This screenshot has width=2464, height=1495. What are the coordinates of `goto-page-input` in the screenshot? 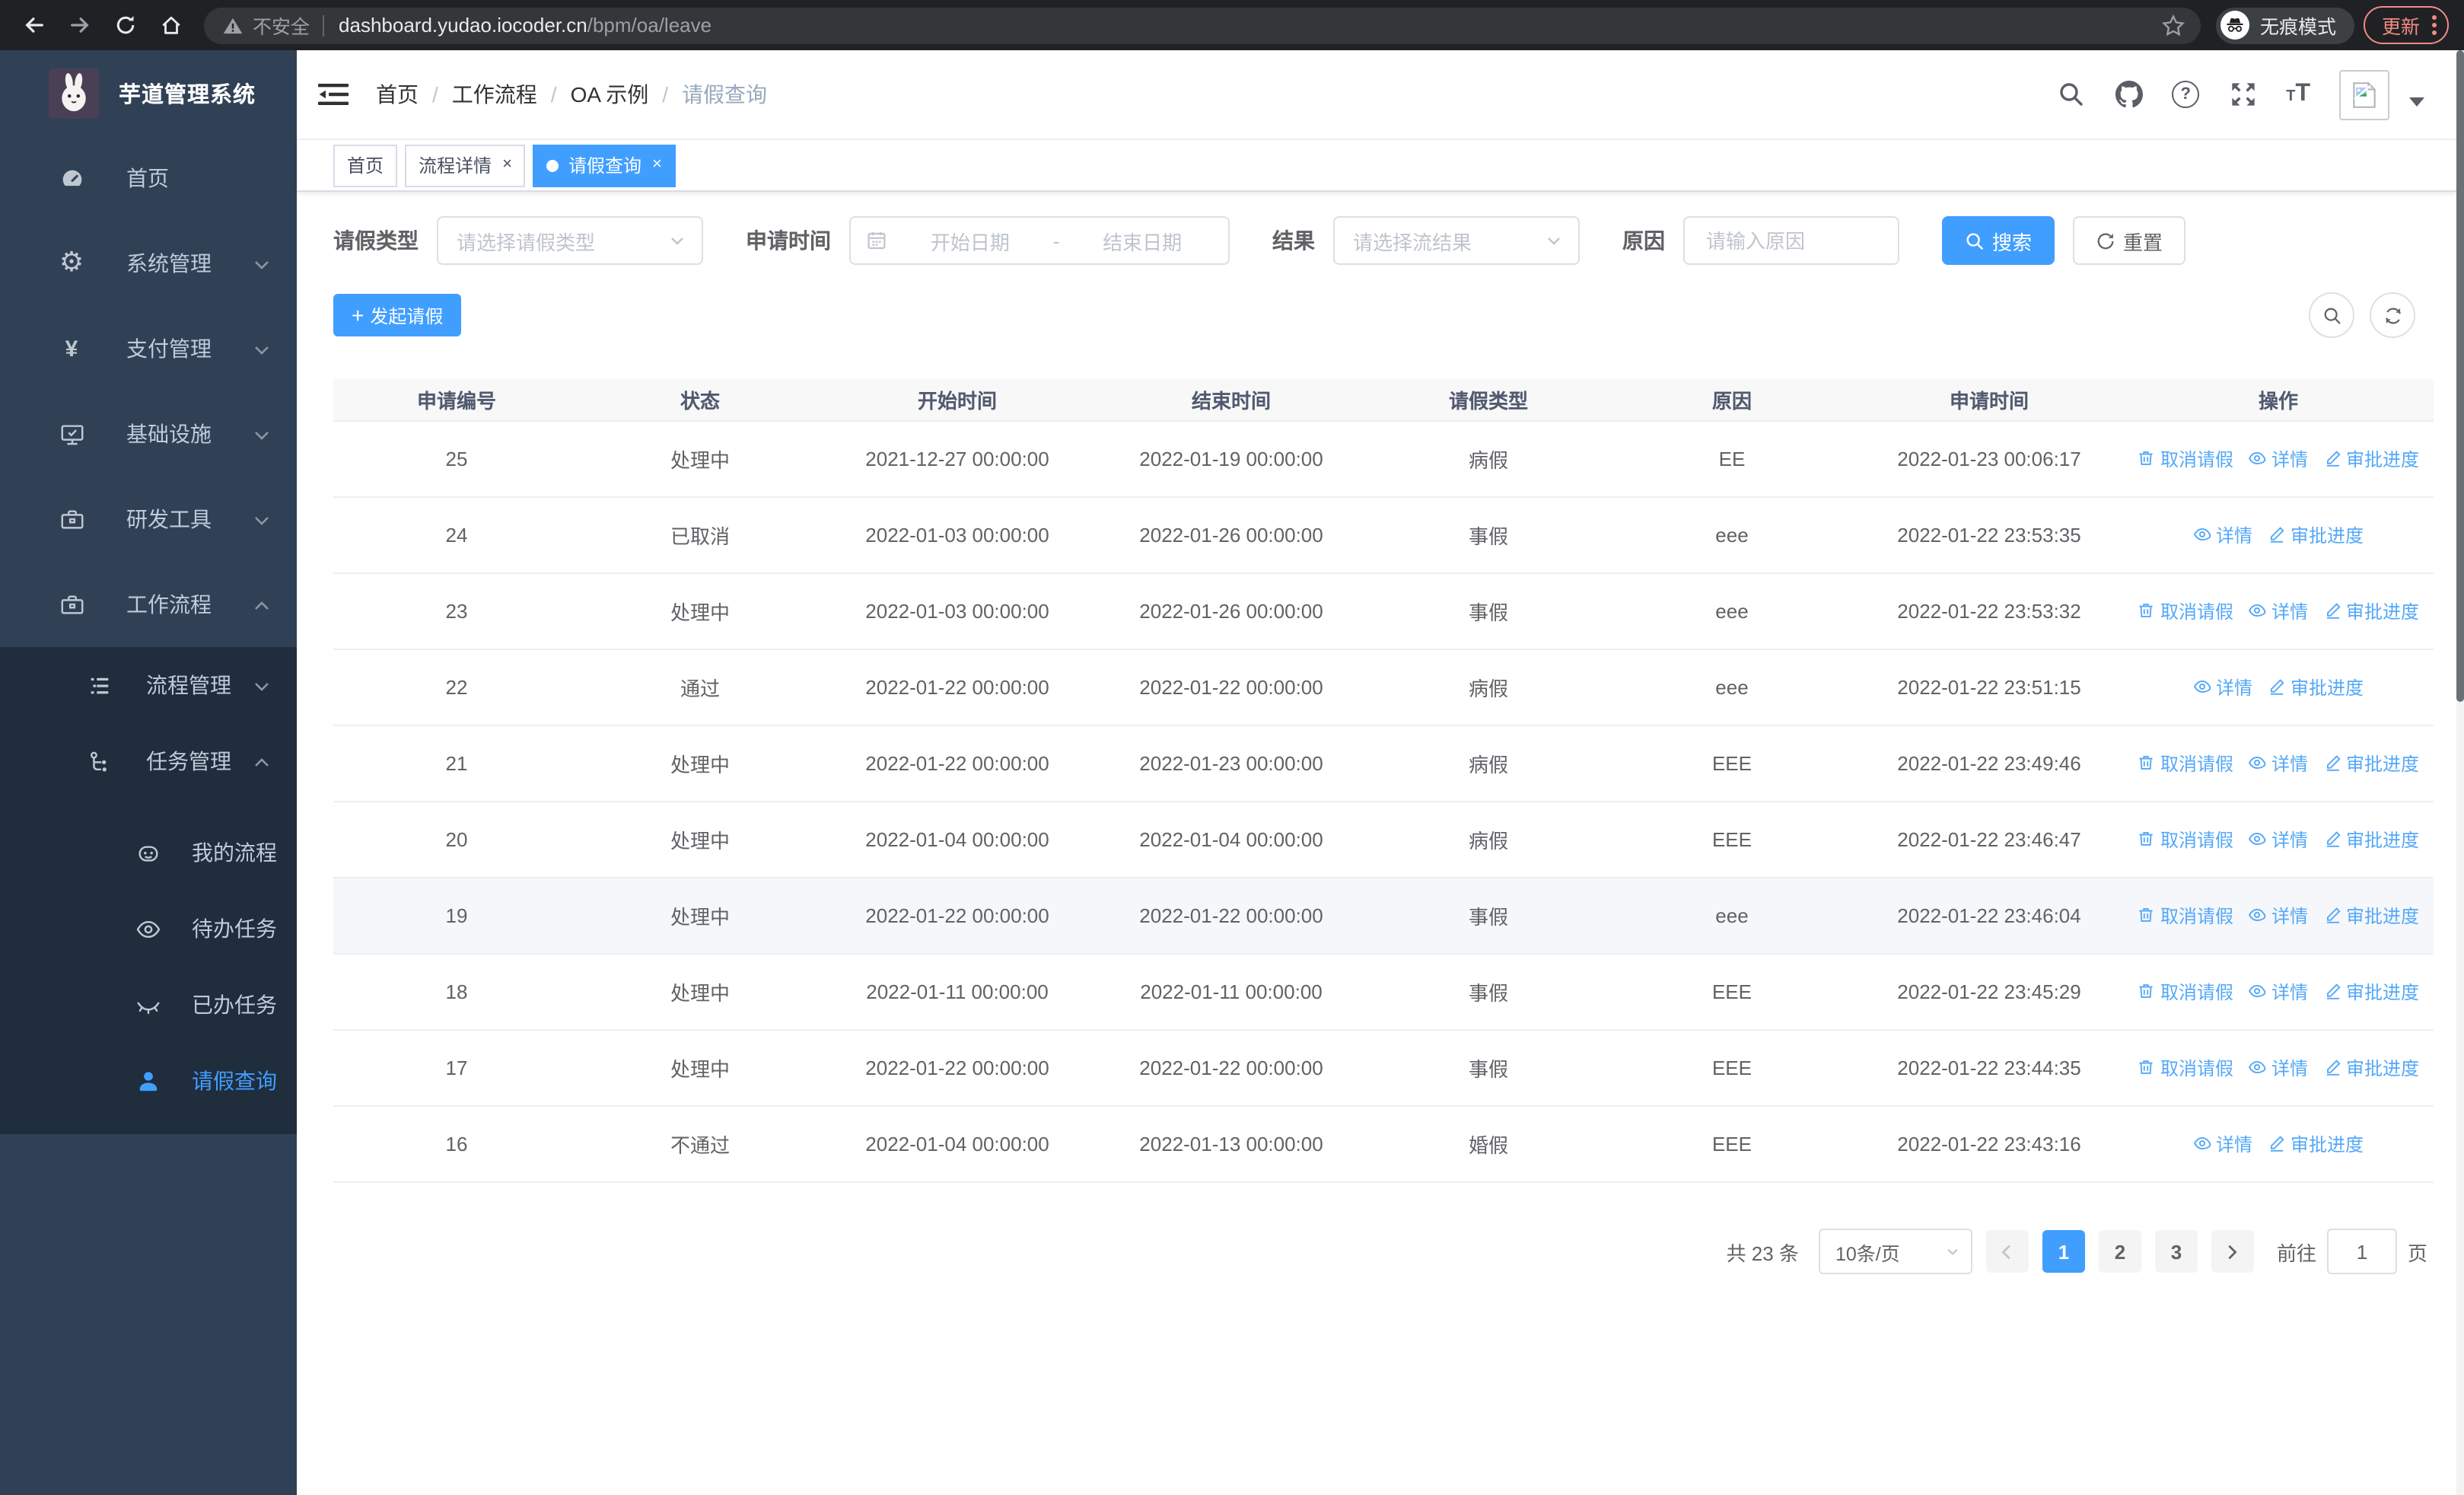 It's located at (2361, 1251).